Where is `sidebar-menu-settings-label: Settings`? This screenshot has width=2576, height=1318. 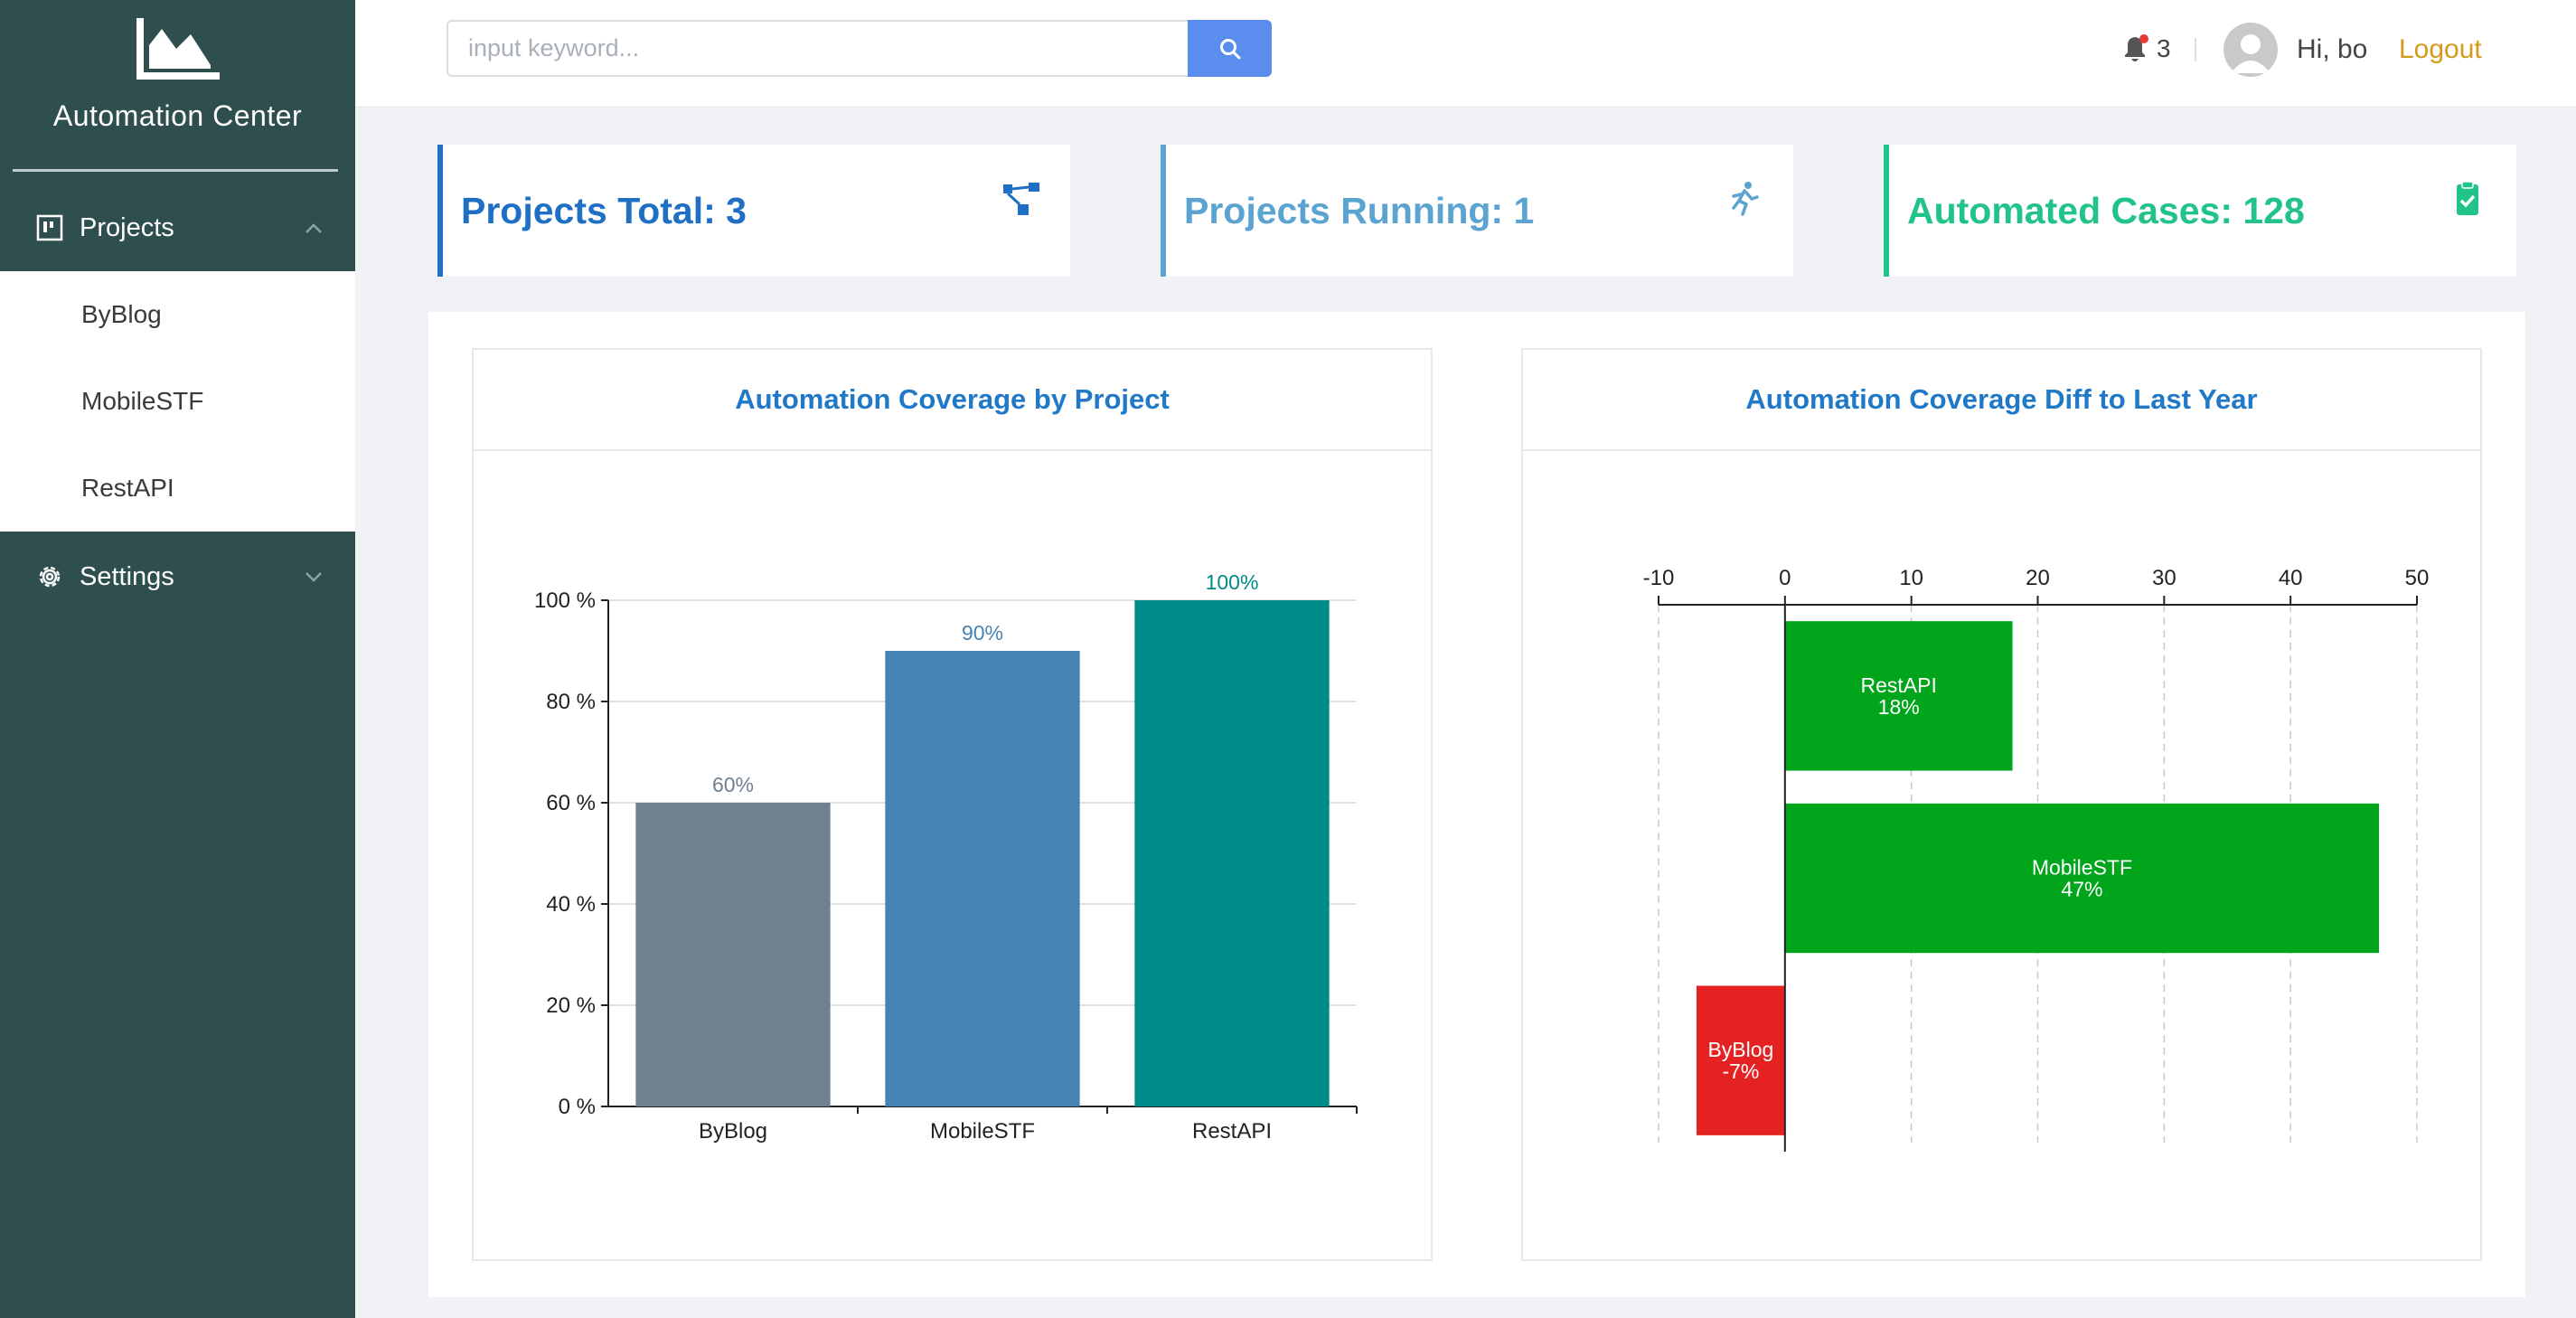
sidebar-menu-settings-label: Settings is located at coordinates (127, 576).